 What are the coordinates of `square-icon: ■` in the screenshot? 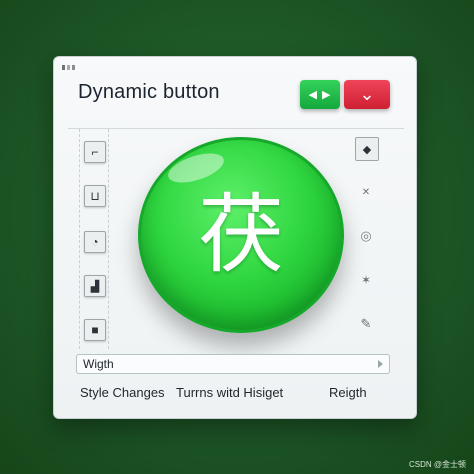 It's located at (95, 330).